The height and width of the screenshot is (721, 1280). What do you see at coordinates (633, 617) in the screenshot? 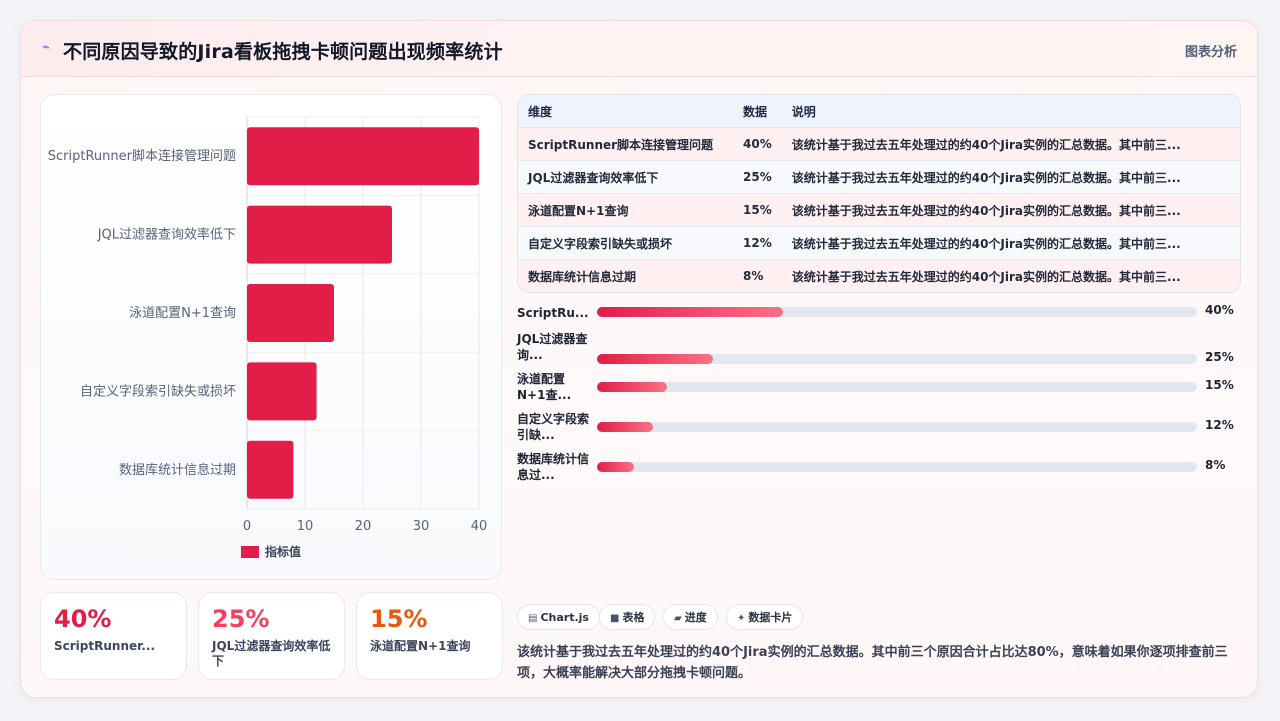
I see `chip-label: 表格` at bounding box center [633, 617].